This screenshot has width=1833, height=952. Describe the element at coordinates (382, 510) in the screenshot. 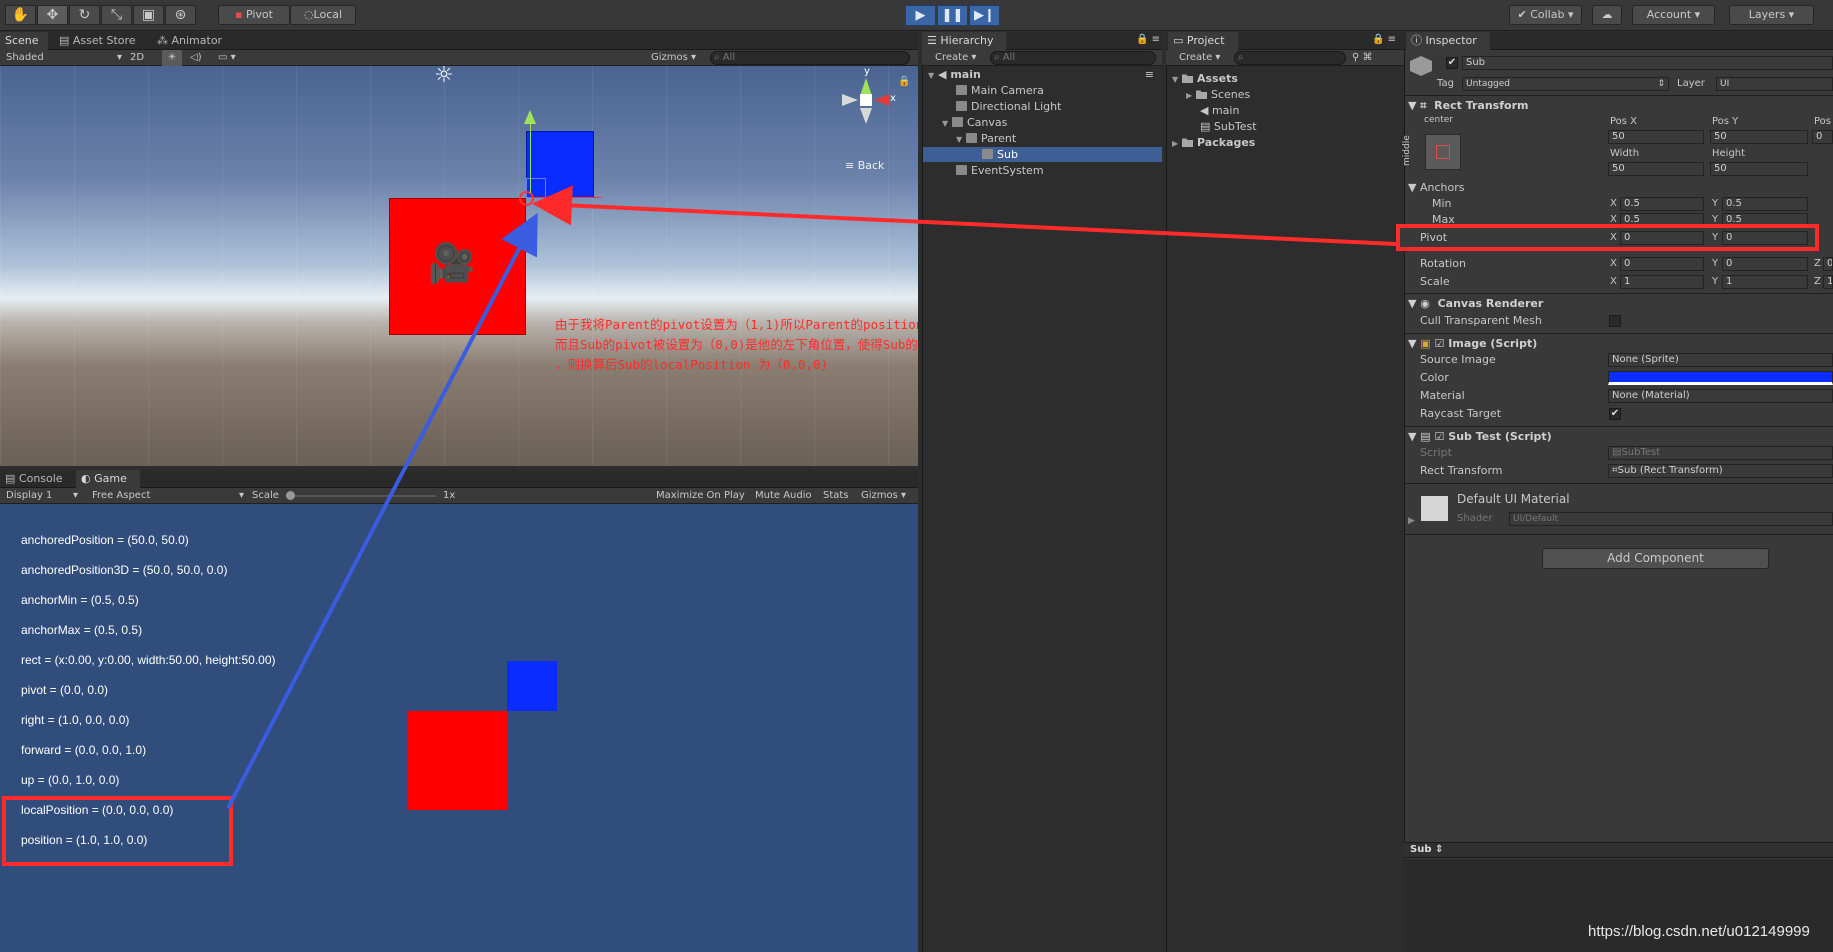

I see `blue-arrow` at that location.